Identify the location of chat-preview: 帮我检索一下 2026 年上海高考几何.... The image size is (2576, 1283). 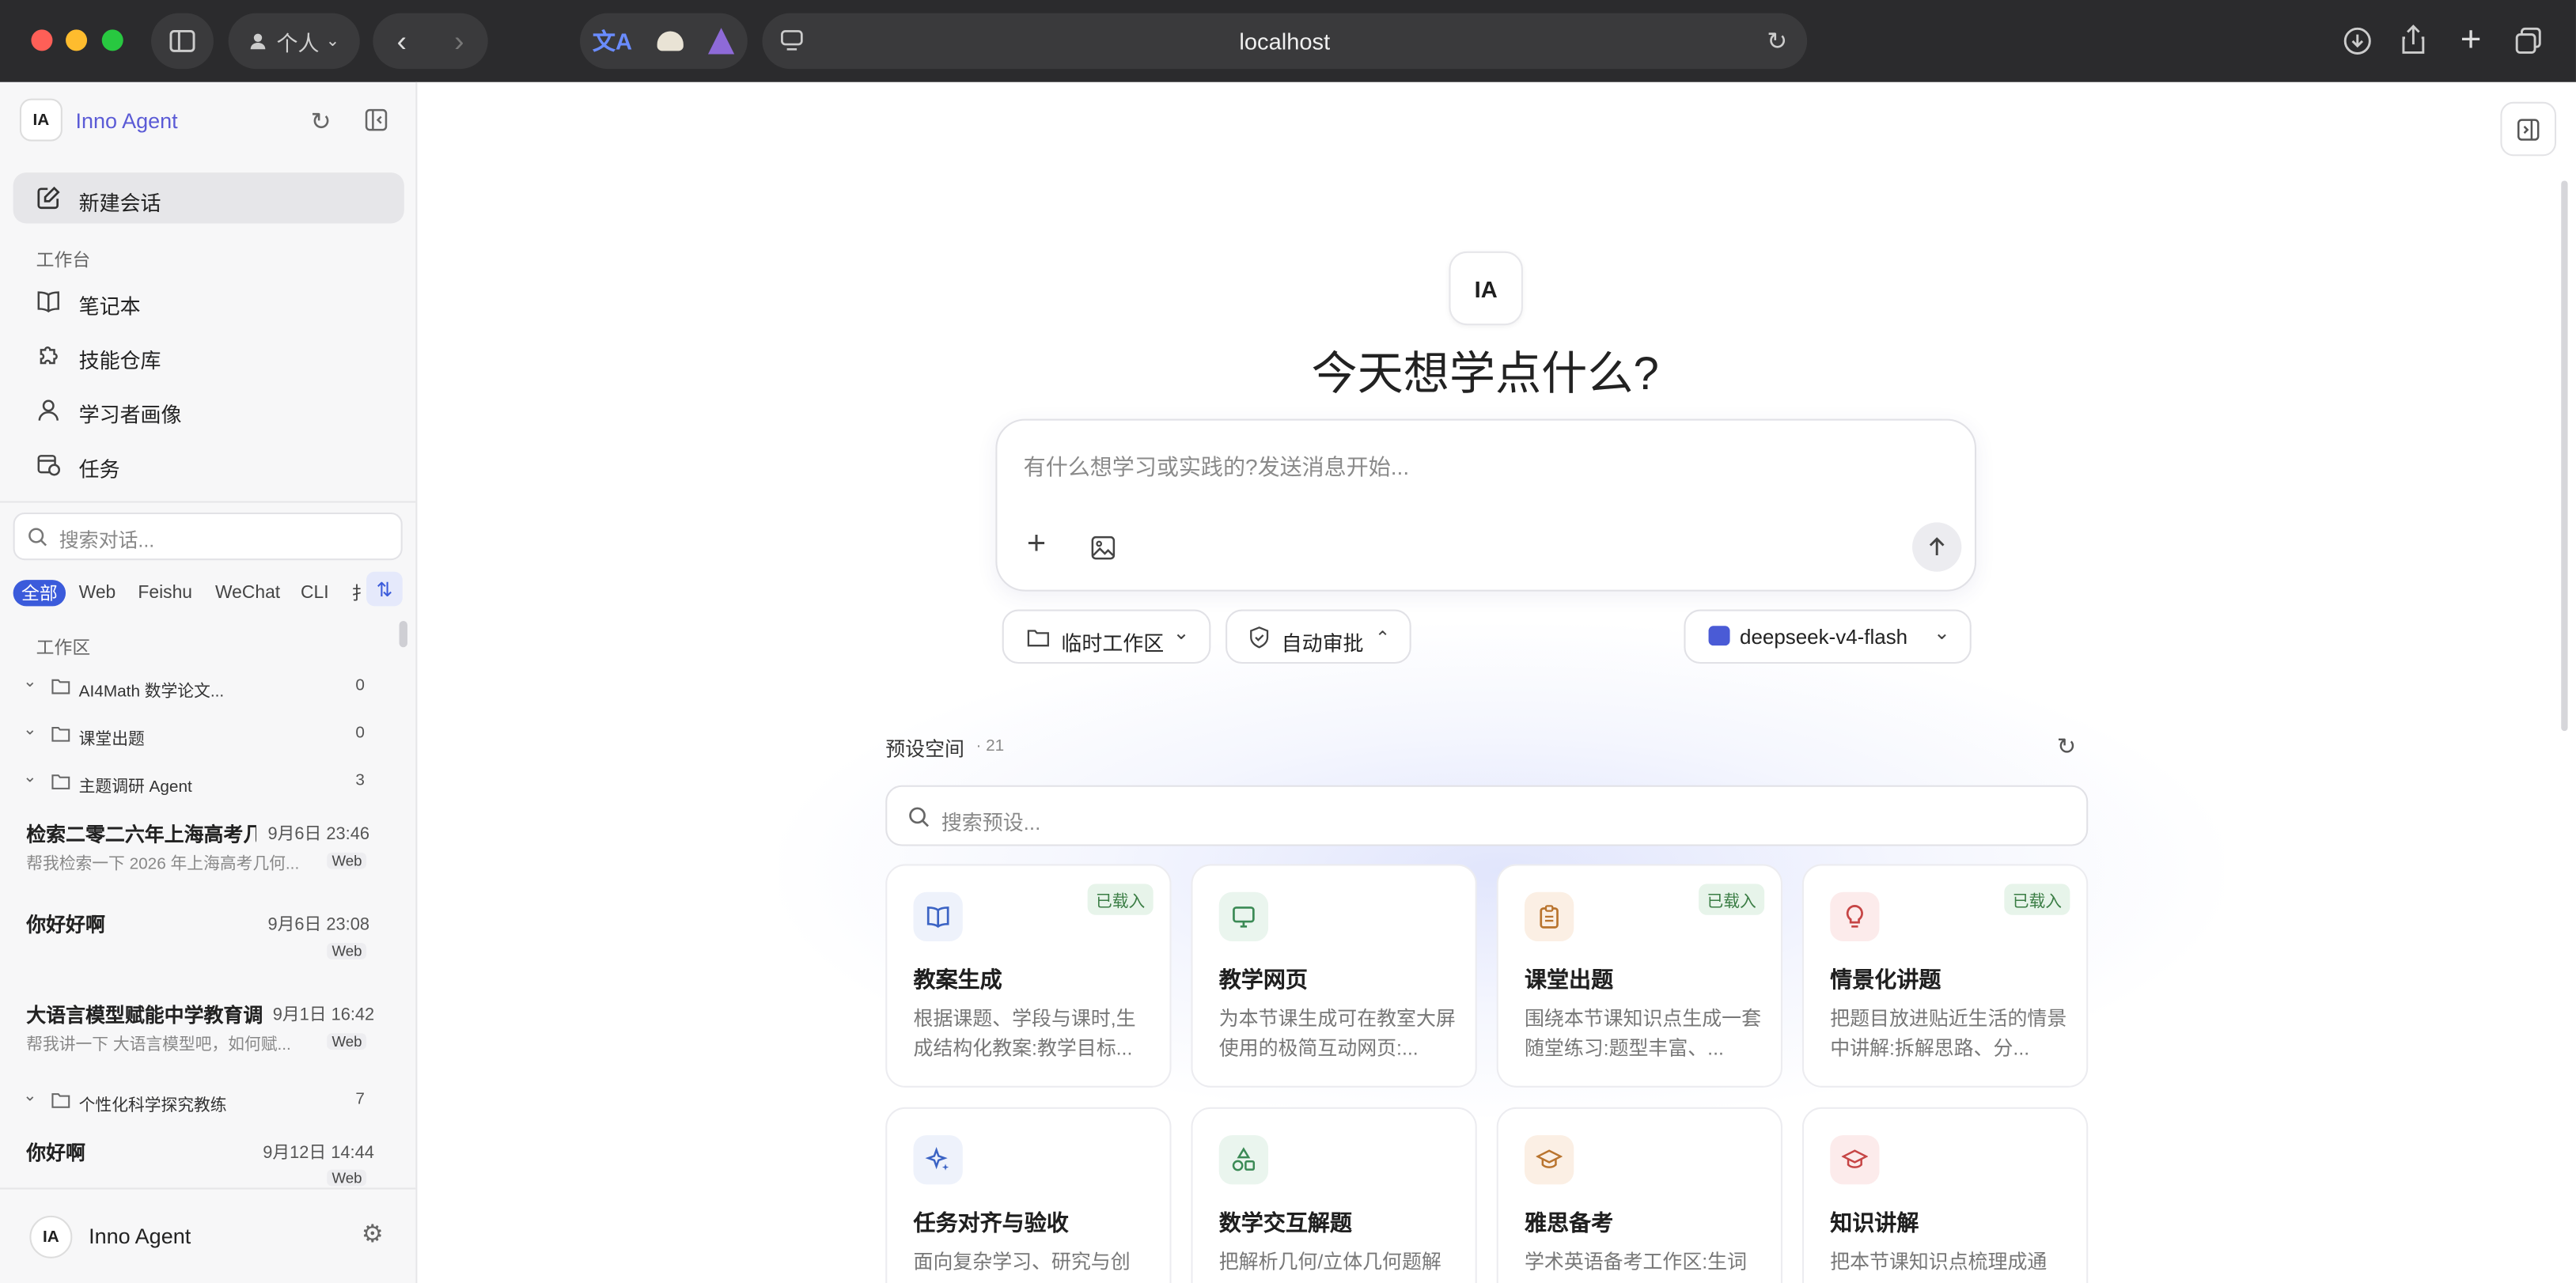
(163, 865).